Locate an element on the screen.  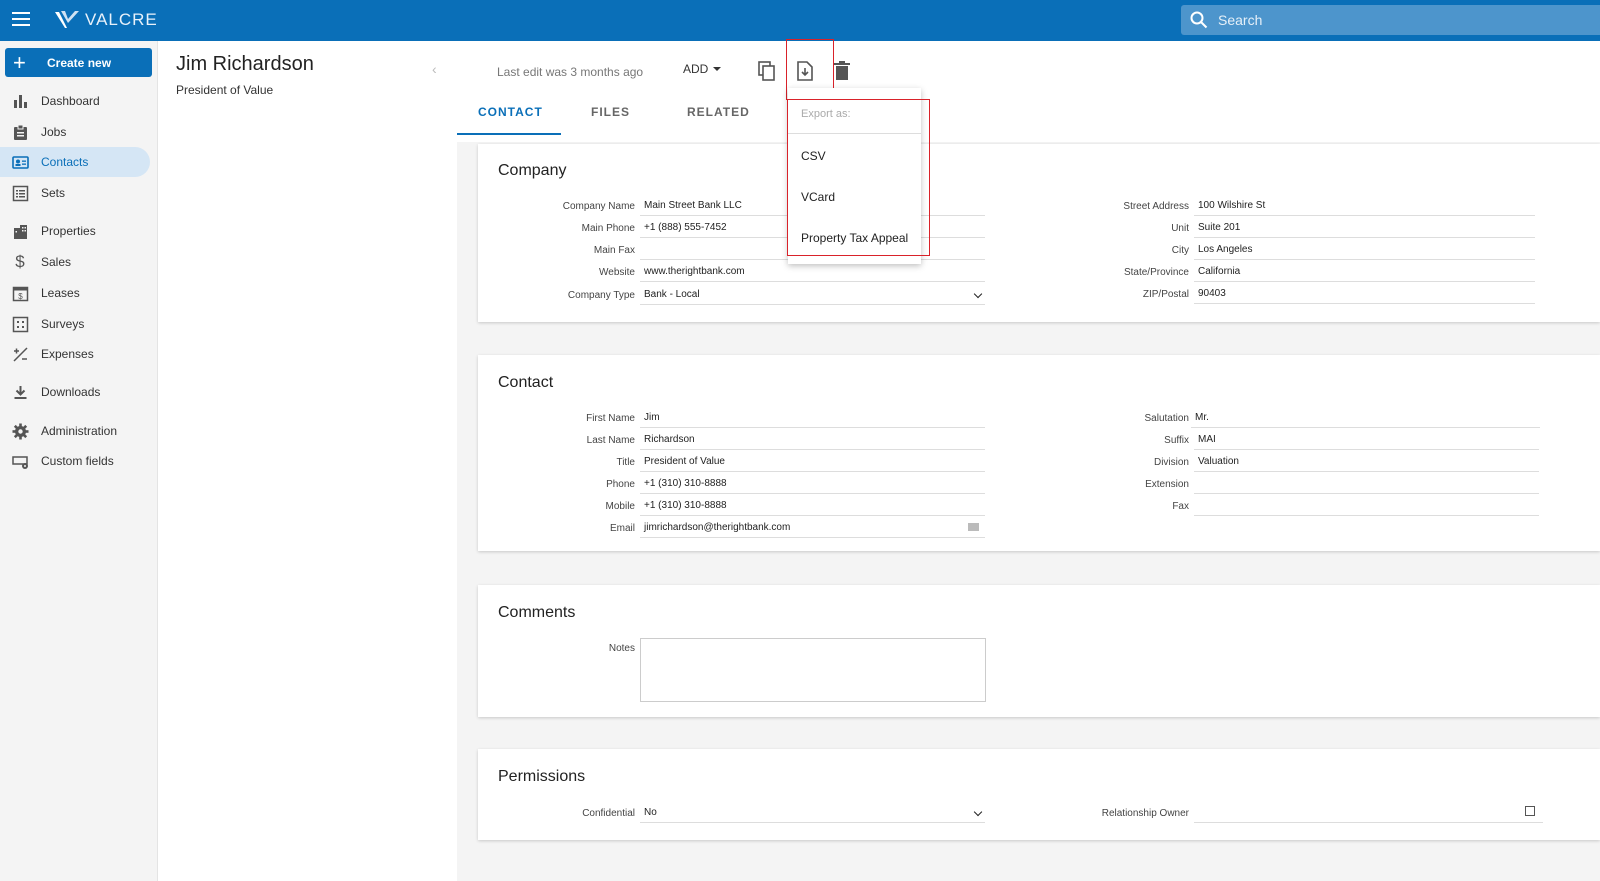
comments-card-title: Comments is located at coordinates (537, 612).